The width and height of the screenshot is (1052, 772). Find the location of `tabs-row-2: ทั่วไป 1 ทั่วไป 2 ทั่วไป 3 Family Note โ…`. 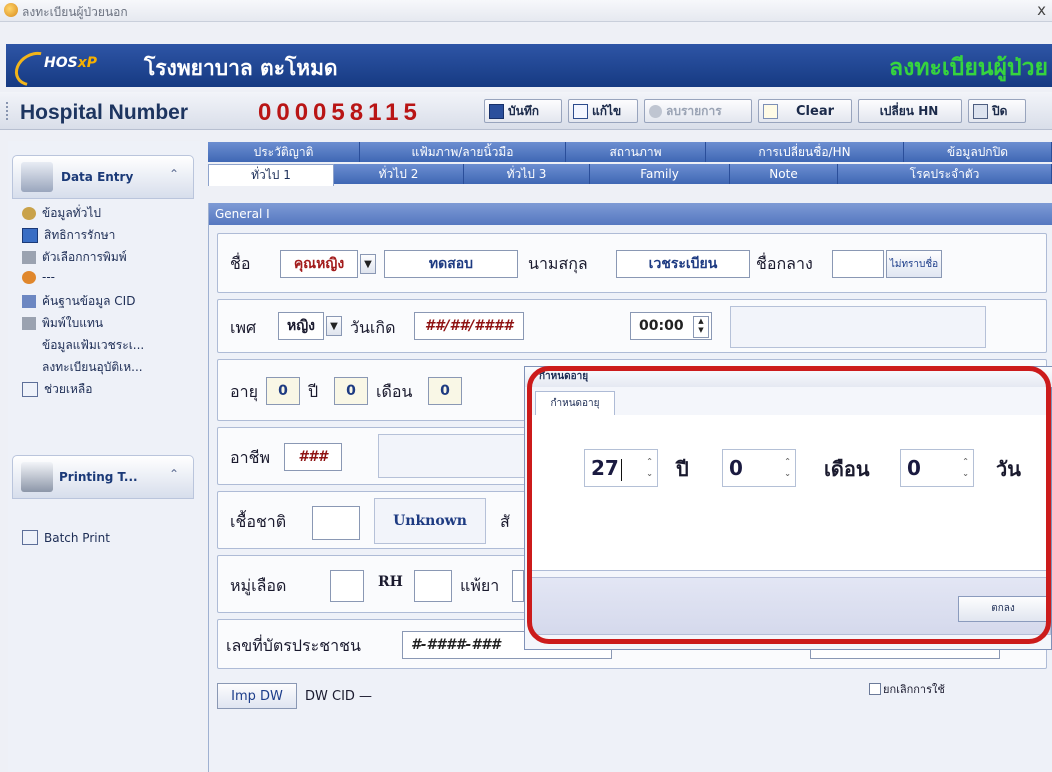

tabs-row-2: ทั่วไป 1 ทั่วไป 2 ทั่วไป 3 Family Note โ… is located at coordinates (630, 175).